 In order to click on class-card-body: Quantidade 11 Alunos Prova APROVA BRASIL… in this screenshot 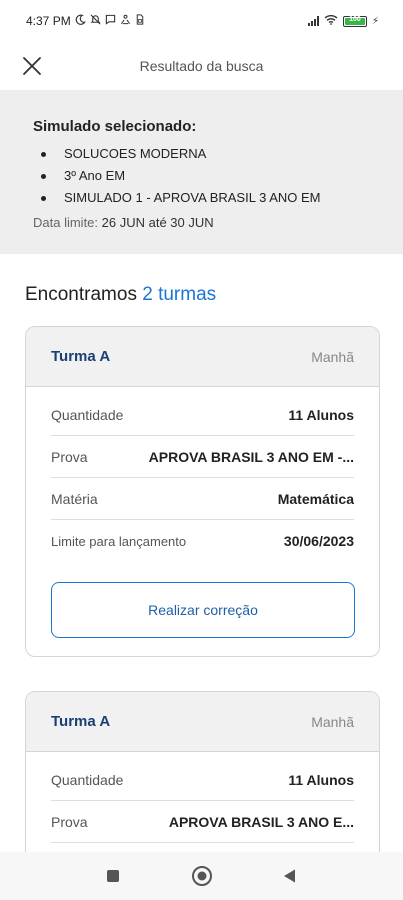, I will do `click(202, 801)`.